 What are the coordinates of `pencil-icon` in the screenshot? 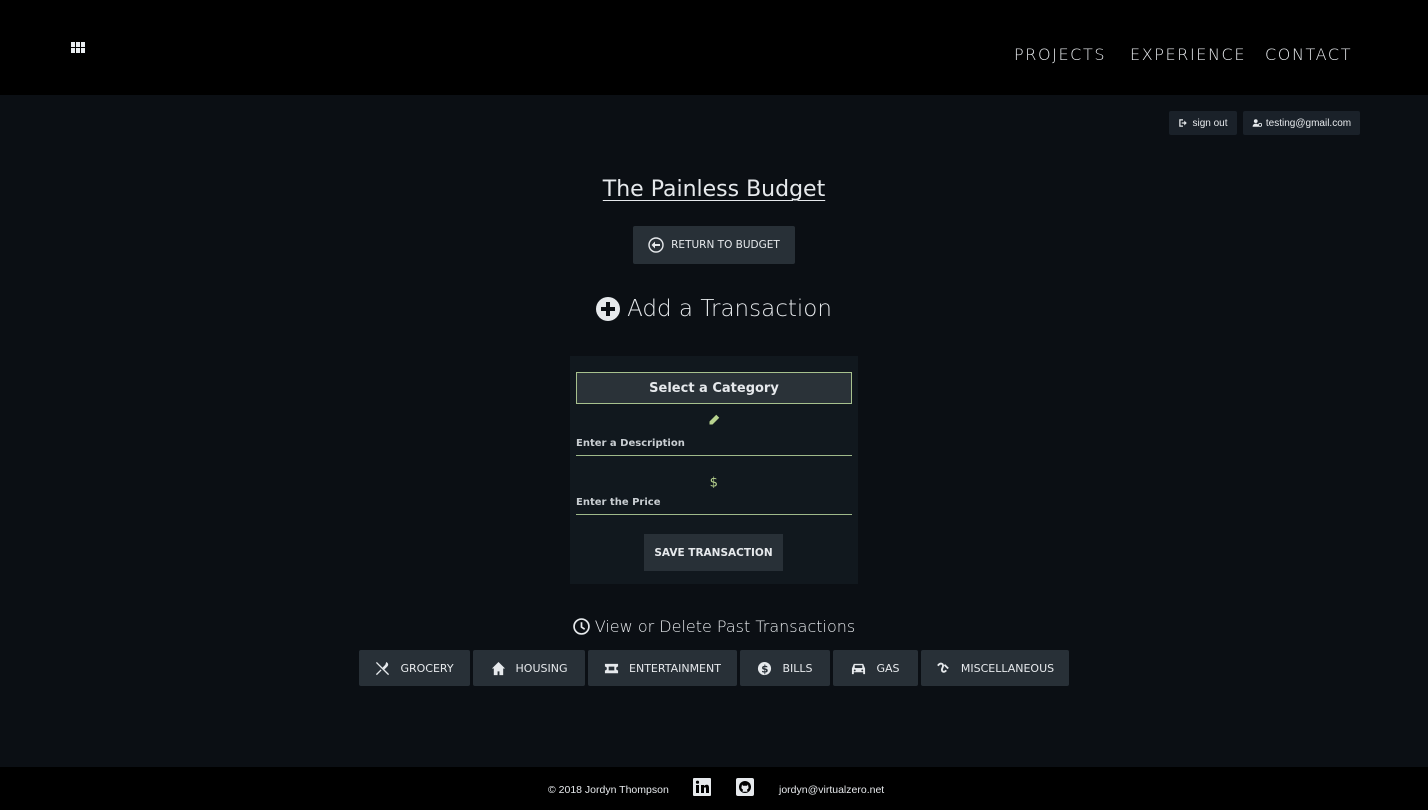 It's located at (714, 422).